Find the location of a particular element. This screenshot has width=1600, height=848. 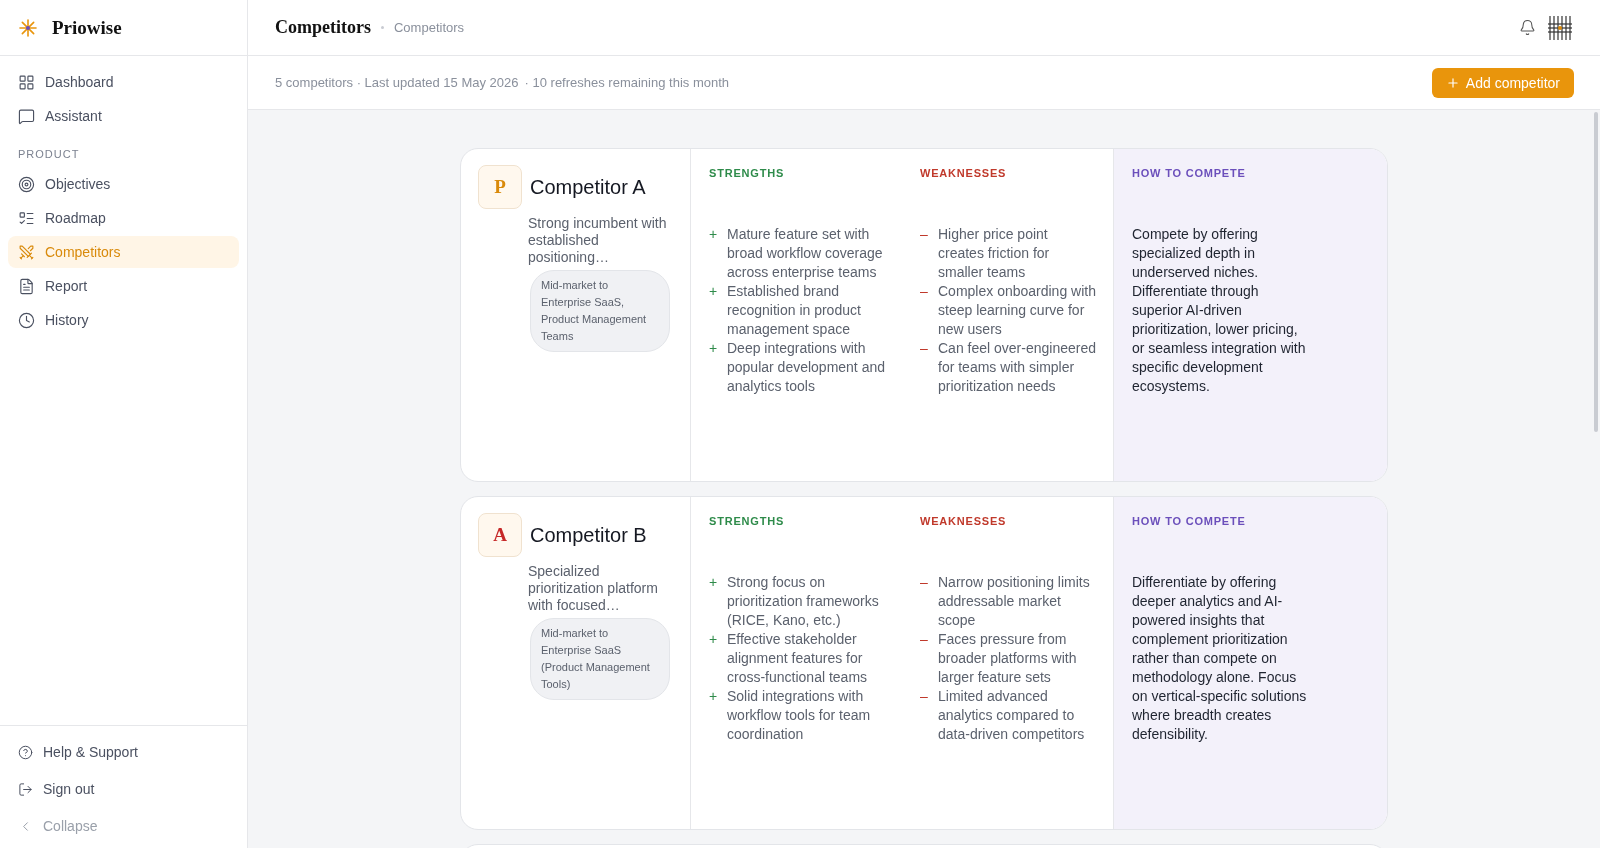

list-text: Complex onboarding with steep learning curve for new users is located at coordinates (1017, 310).